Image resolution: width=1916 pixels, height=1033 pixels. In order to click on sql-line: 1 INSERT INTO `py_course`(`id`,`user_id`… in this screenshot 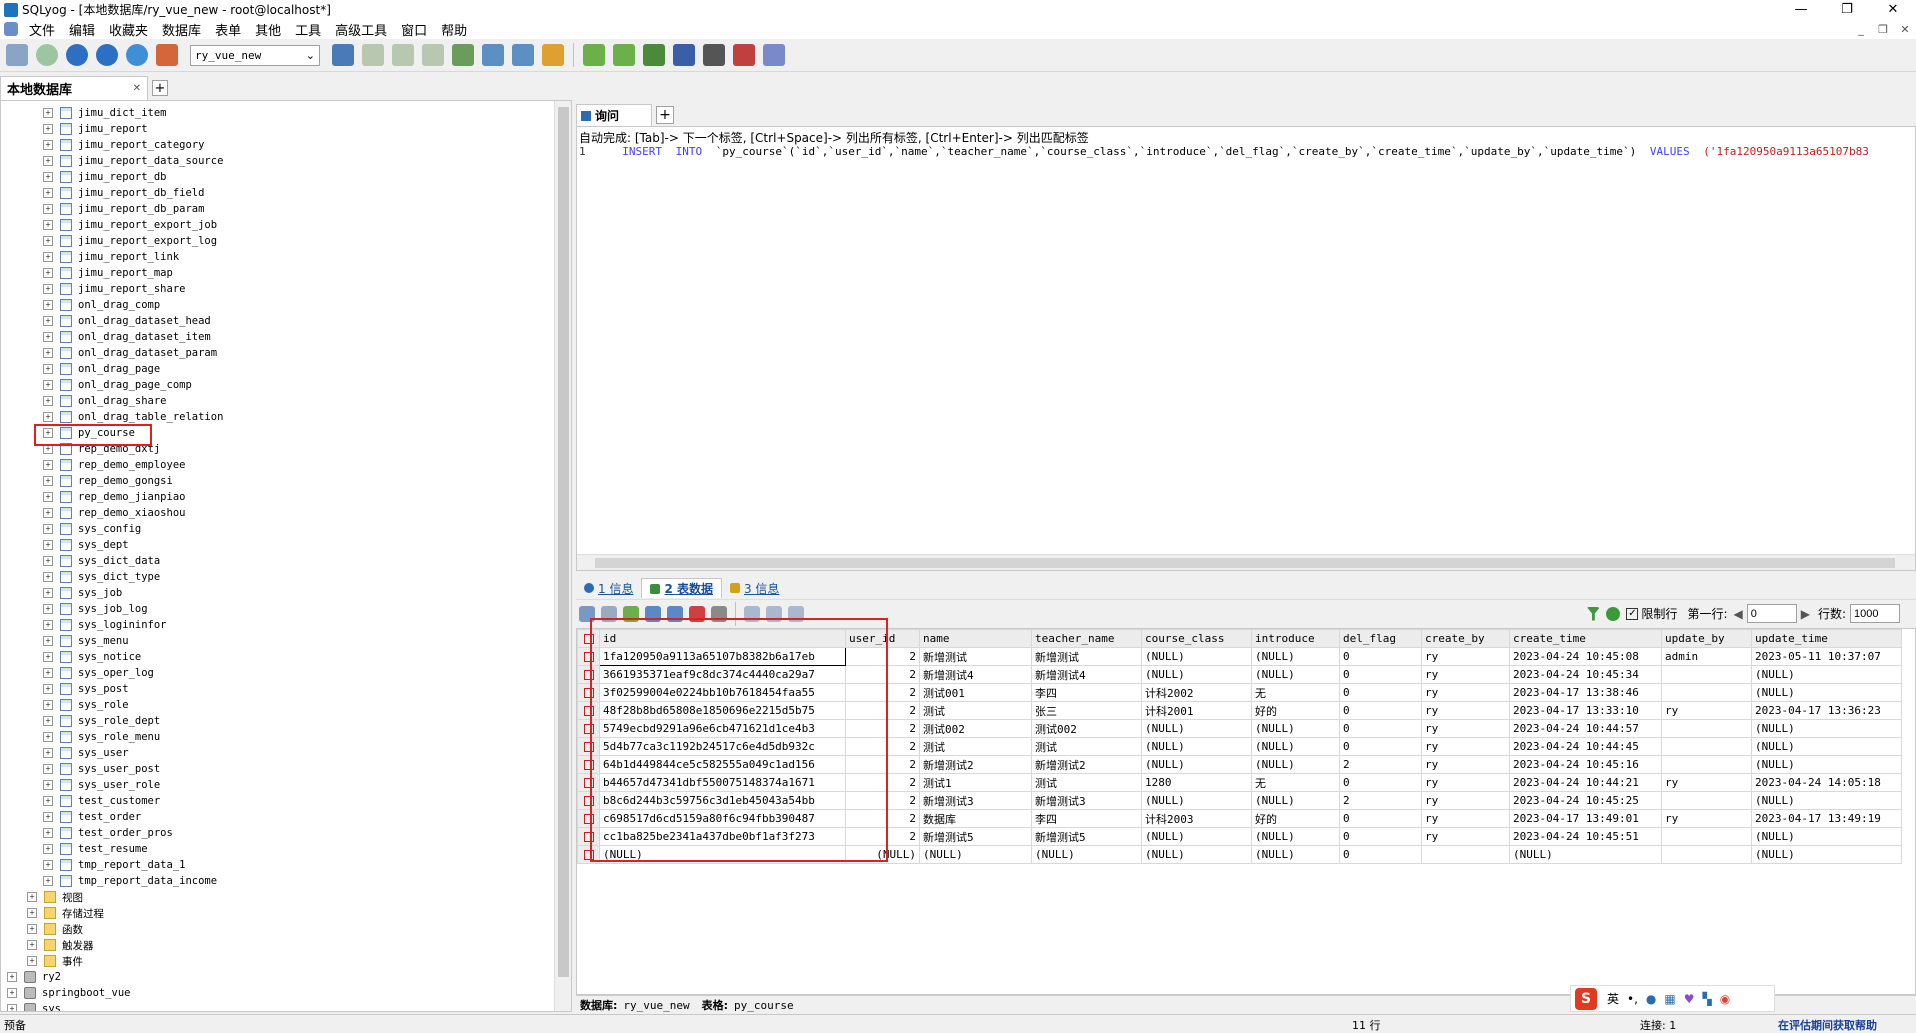, I will do `click(1224, 151)`.